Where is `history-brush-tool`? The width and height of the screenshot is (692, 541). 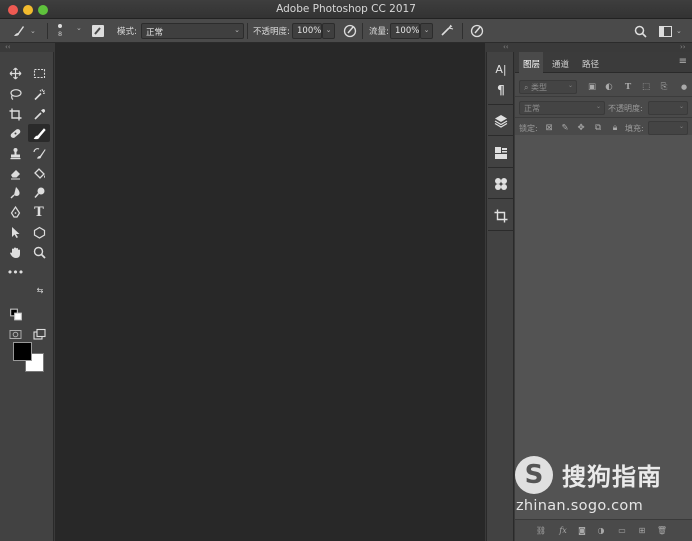
history-brush-tool is located at coordinates (39, 153).